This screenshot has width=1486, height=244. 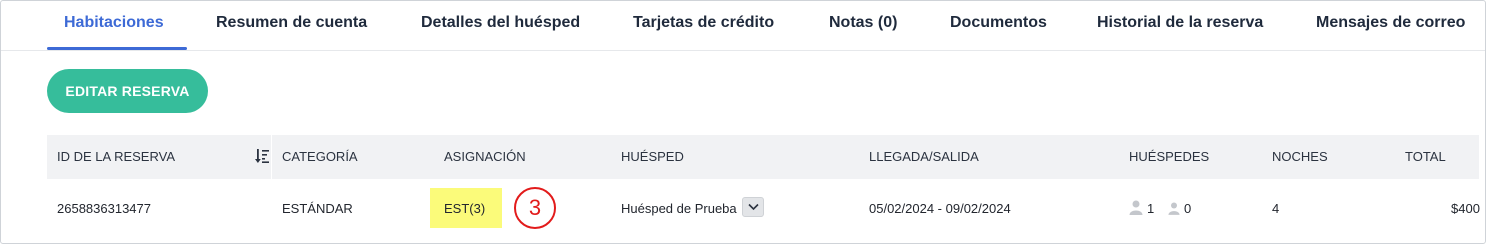 I want to click on header-guest: HUÉSPED, so click(x=652, y=156).